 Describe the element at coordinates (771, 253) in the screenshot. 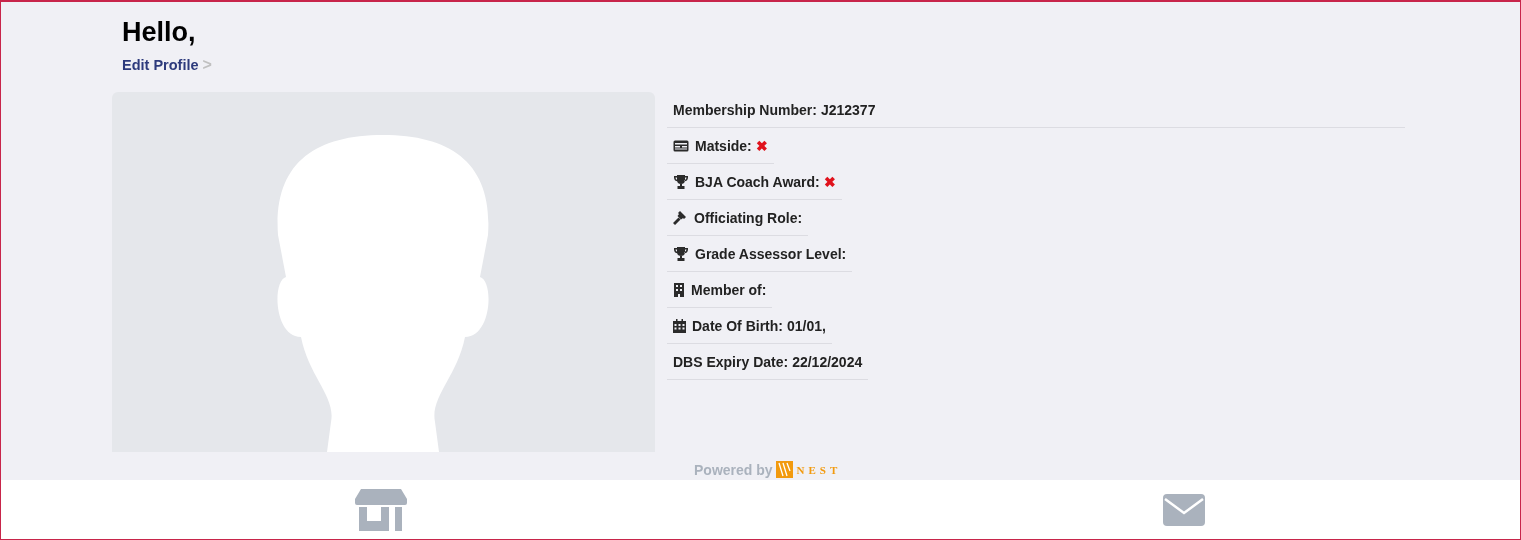

I see `detail-label: Grade Assessor Level:` at that location.